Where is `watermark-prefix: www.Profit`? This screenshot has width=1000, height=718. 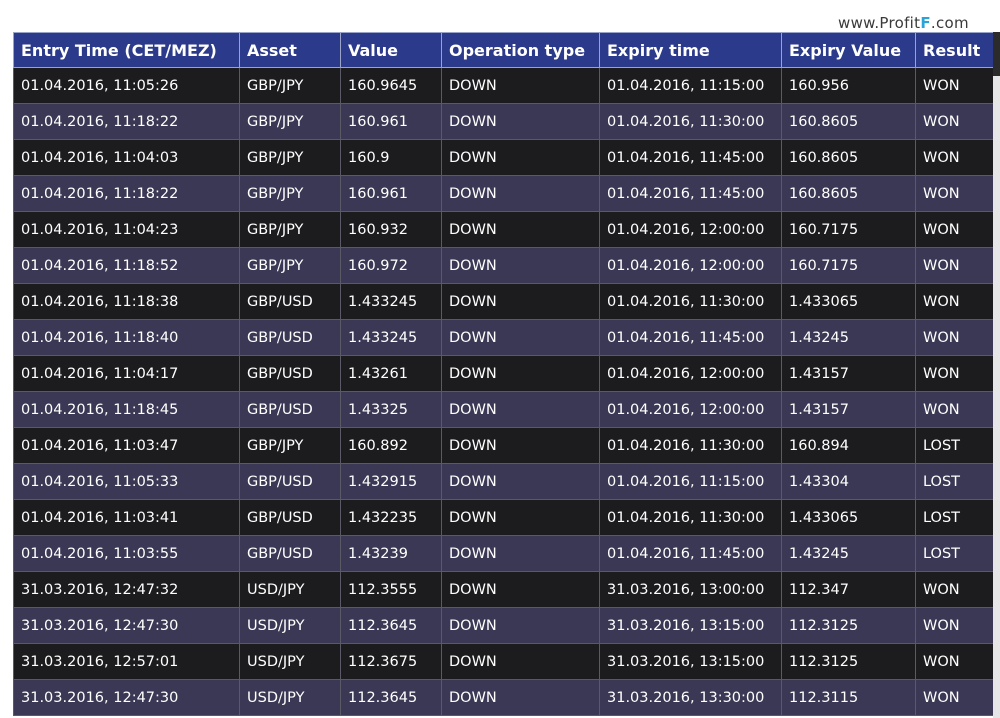 watermark-prefix: www.Profit is located at coordinates (879, 23).